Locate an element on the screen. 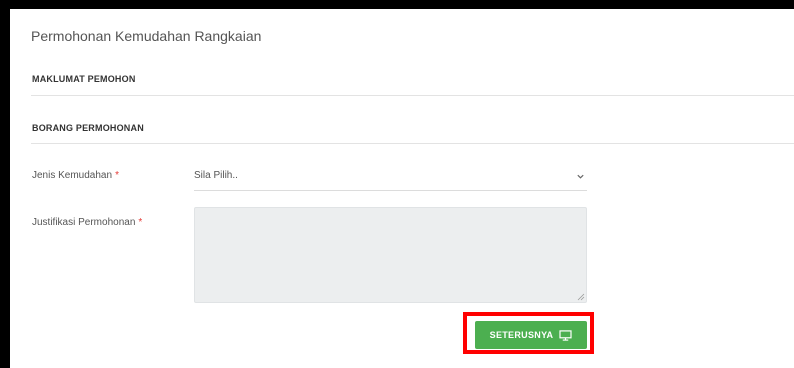 Image resolution: width=794 pixels, height=368 pixels. next-button-label: SETERUSNYA is located at coordinates (521, 335).